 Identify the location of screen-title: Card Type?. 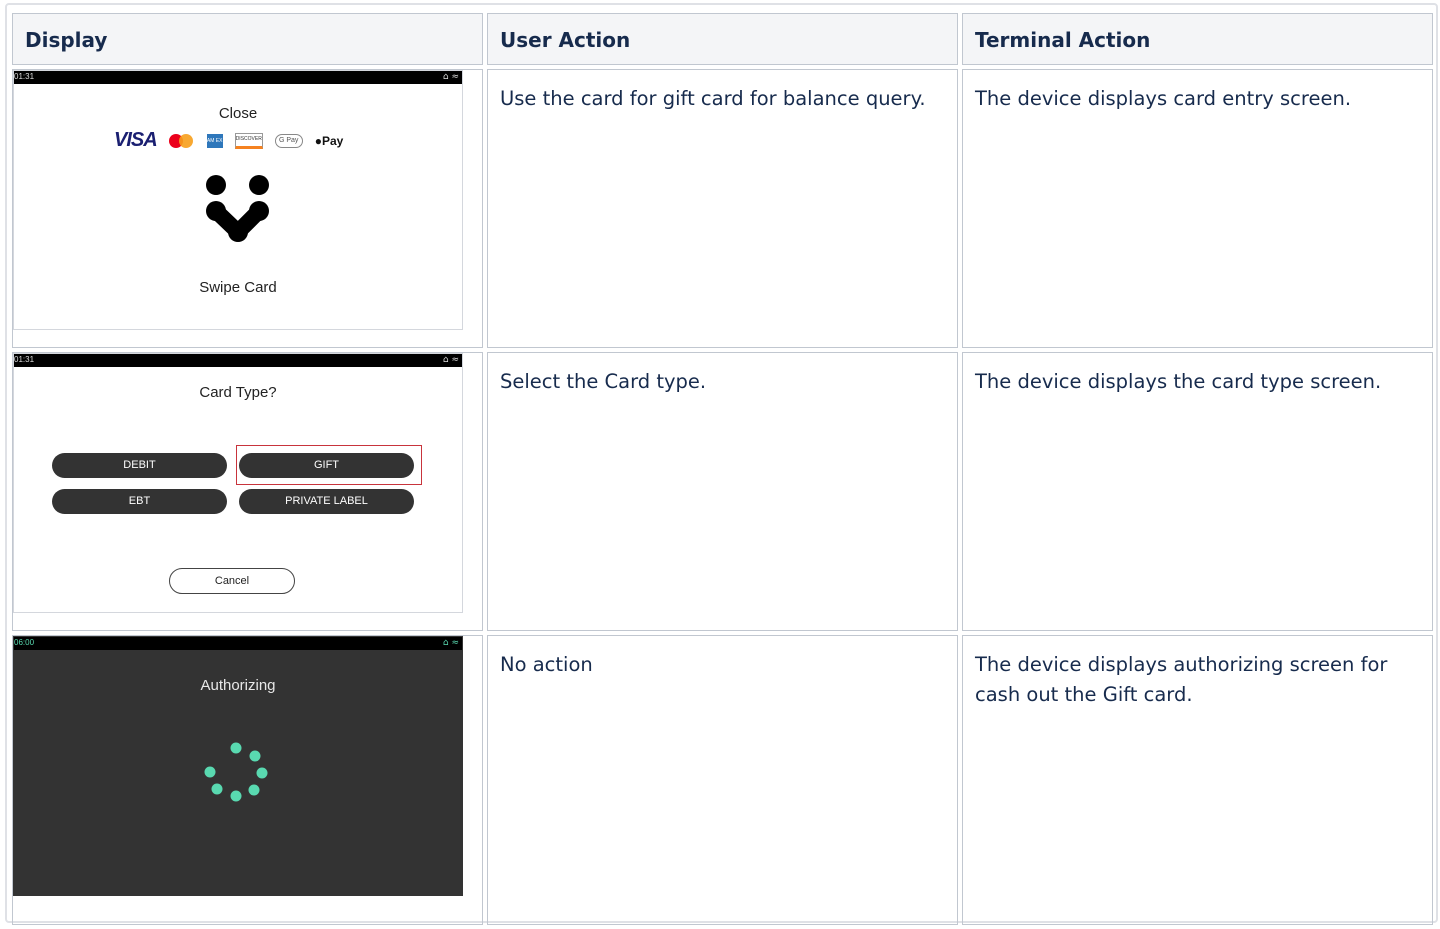
(238, 392).